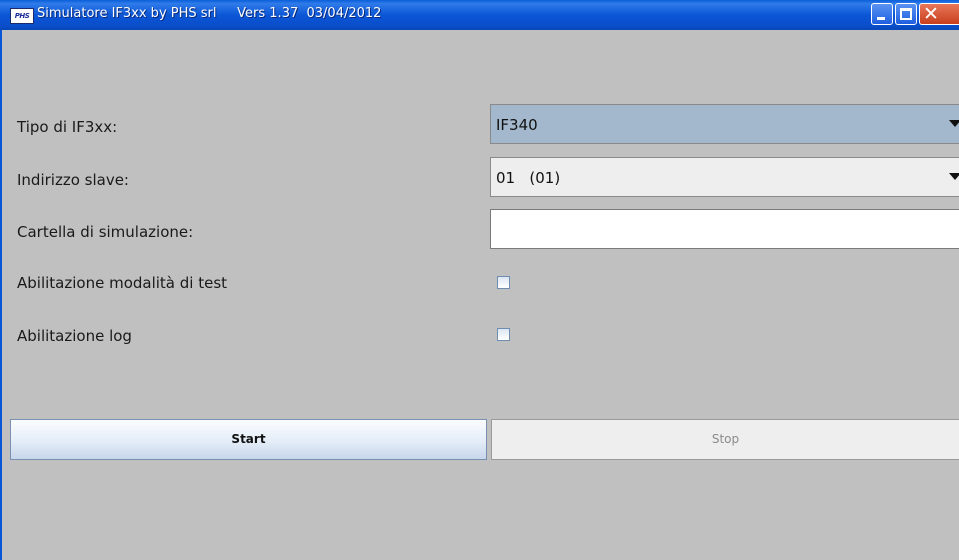 Image resolution: width=959 pixels, height=560 pixels. Describe the element at coordinates (517, 125) in the screenshot. I see `tipo-select-value: IF340` at that location.